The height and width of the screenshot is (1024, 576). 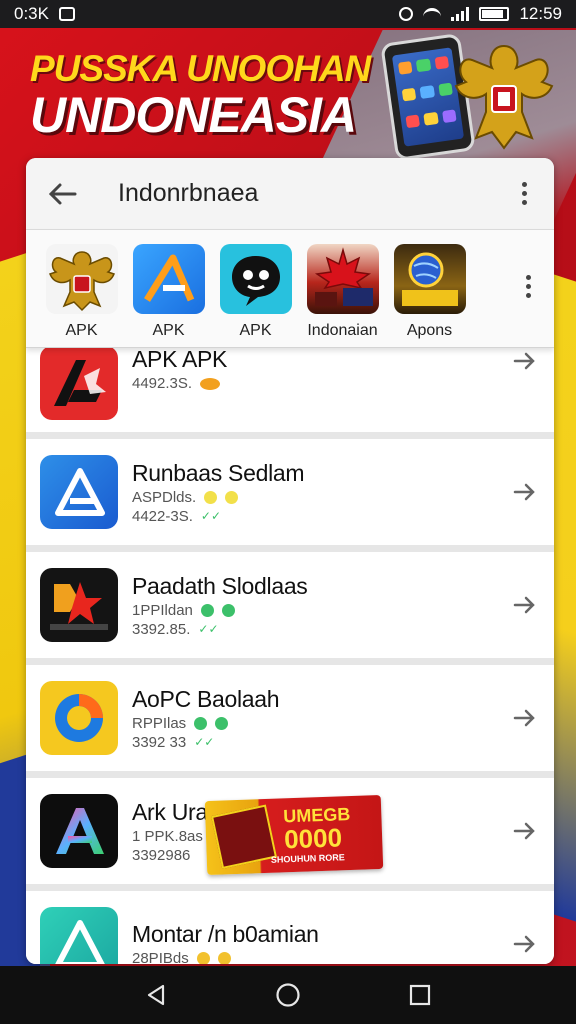 What do you see at coordinates (31, 13) in the screenshot?
I see `status-time-left: 0:3K` at bounding box center [31, 13].